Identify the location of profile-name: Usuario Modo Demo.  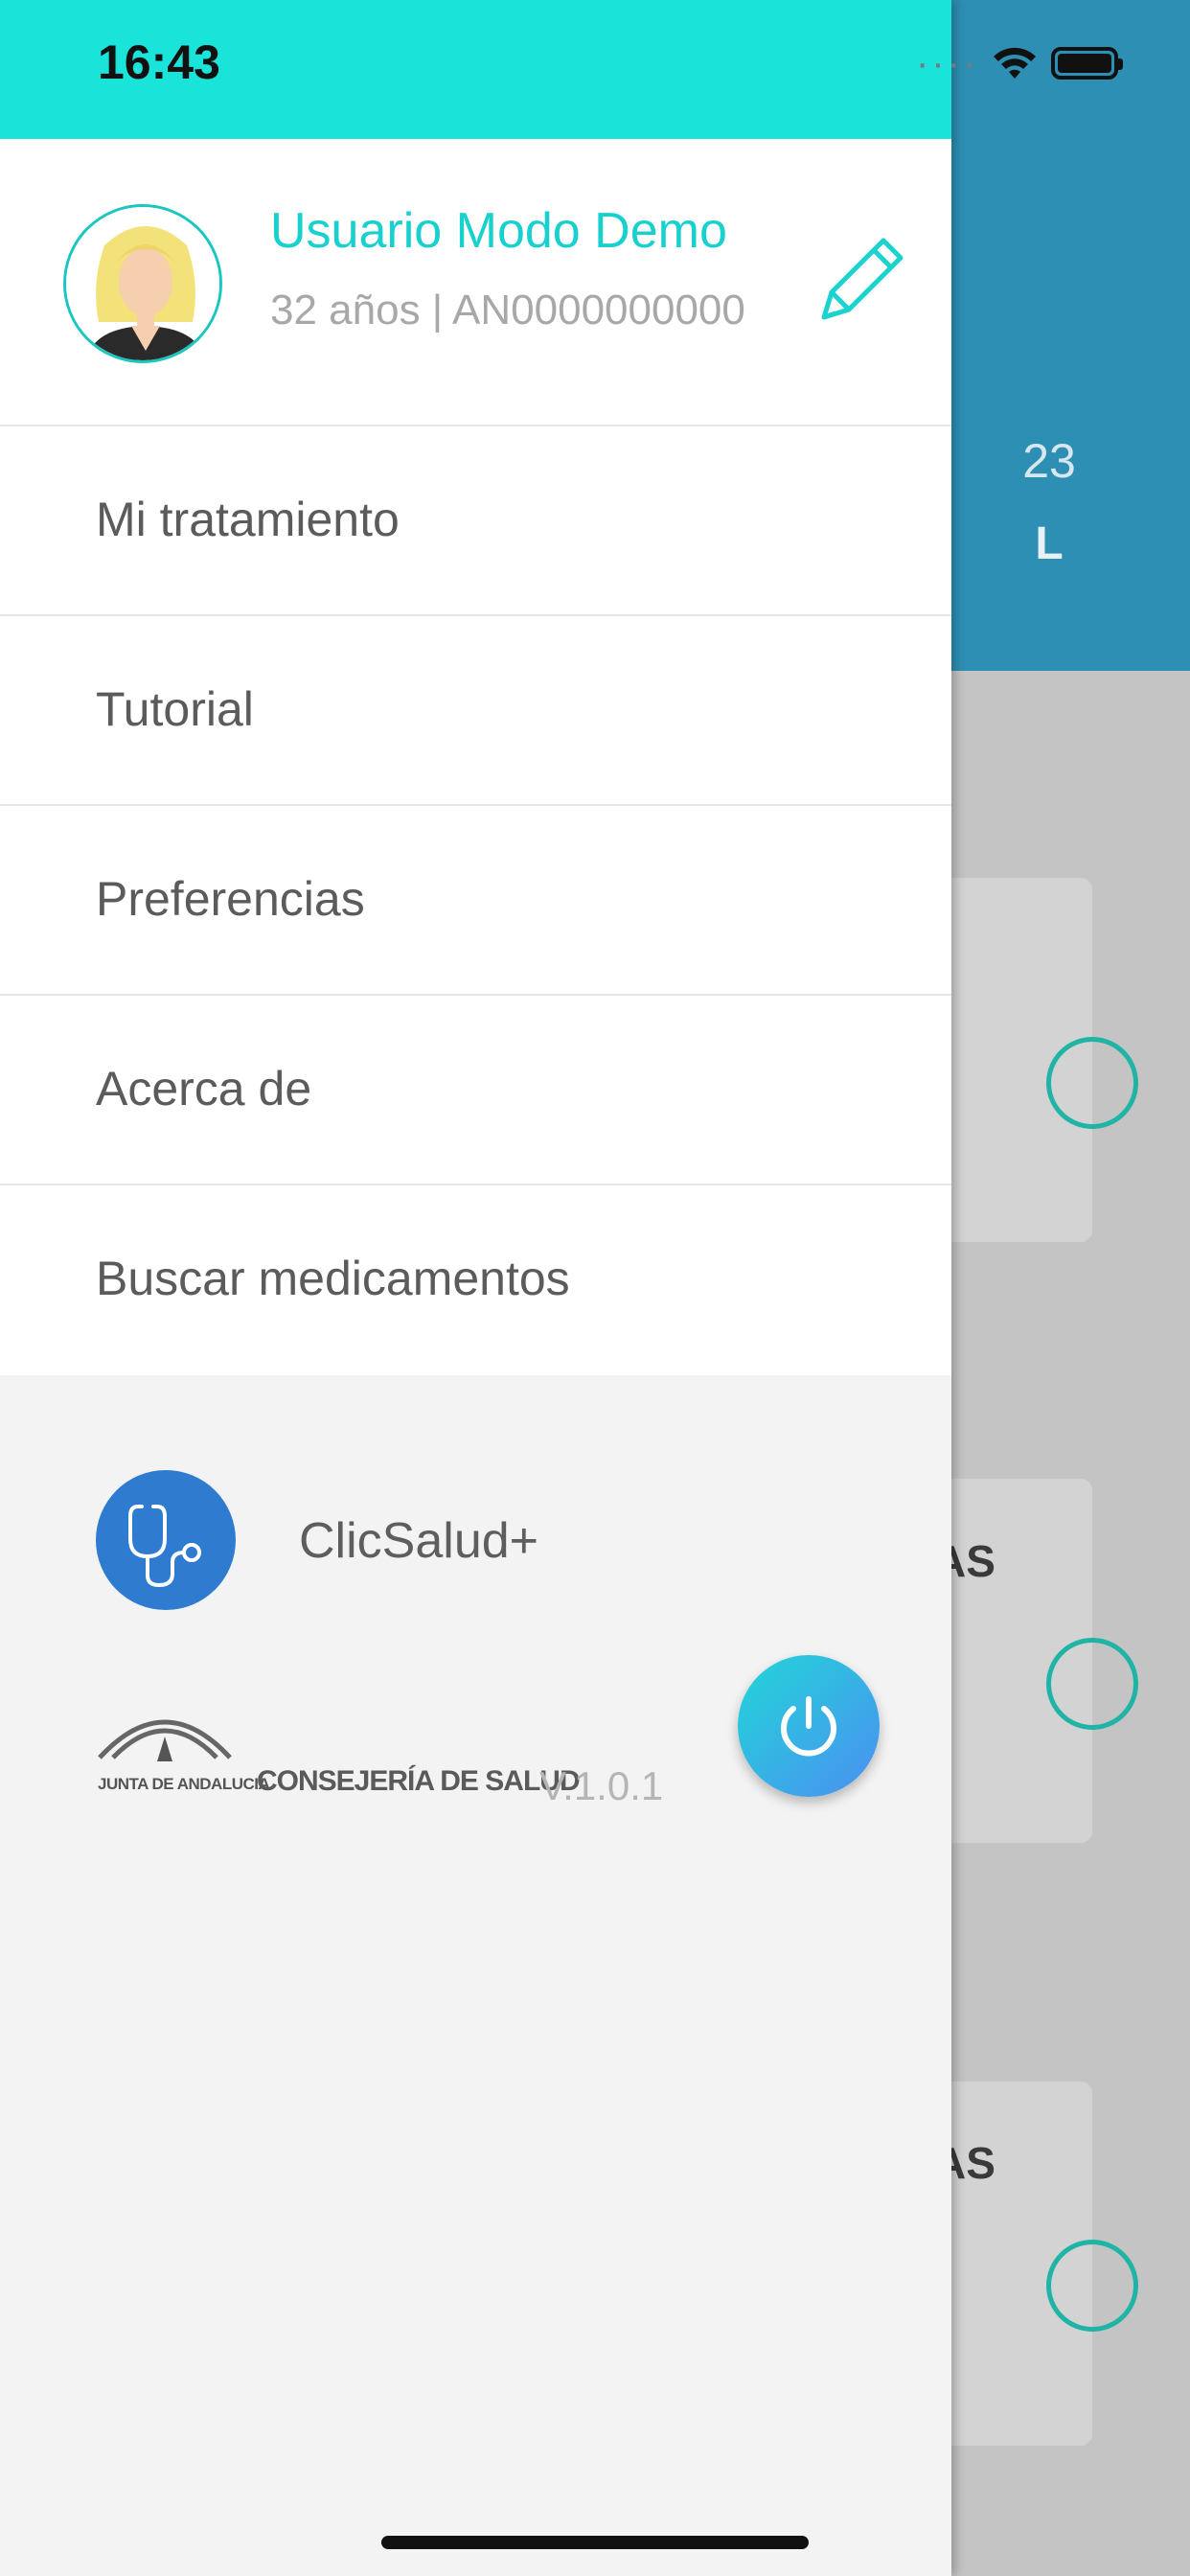
(499, 231).